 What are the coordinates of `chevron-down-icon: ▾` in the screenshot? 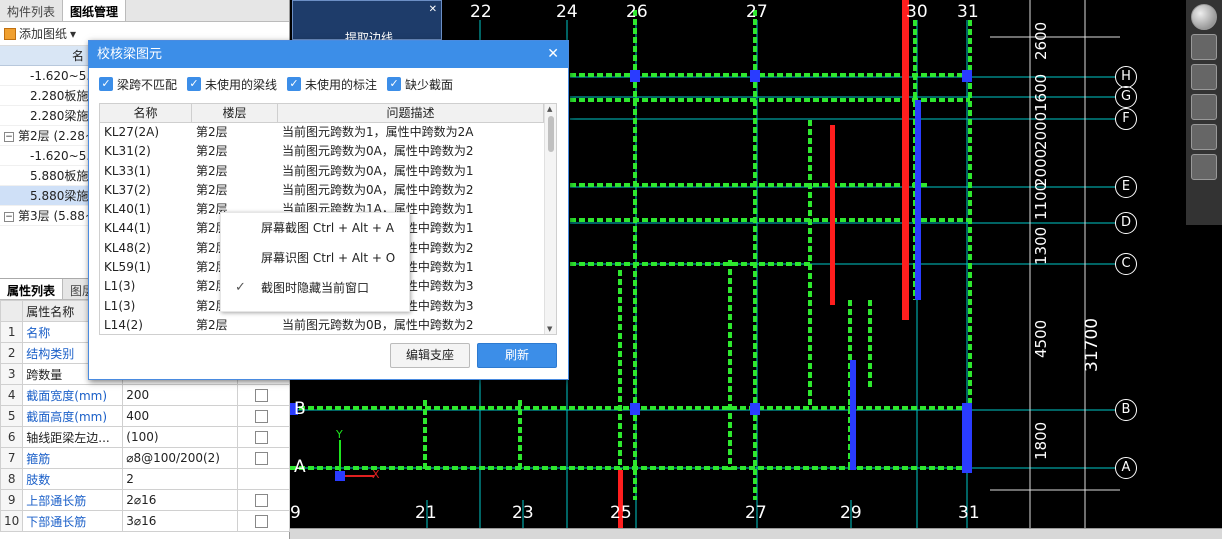 It's located at (73, 34).